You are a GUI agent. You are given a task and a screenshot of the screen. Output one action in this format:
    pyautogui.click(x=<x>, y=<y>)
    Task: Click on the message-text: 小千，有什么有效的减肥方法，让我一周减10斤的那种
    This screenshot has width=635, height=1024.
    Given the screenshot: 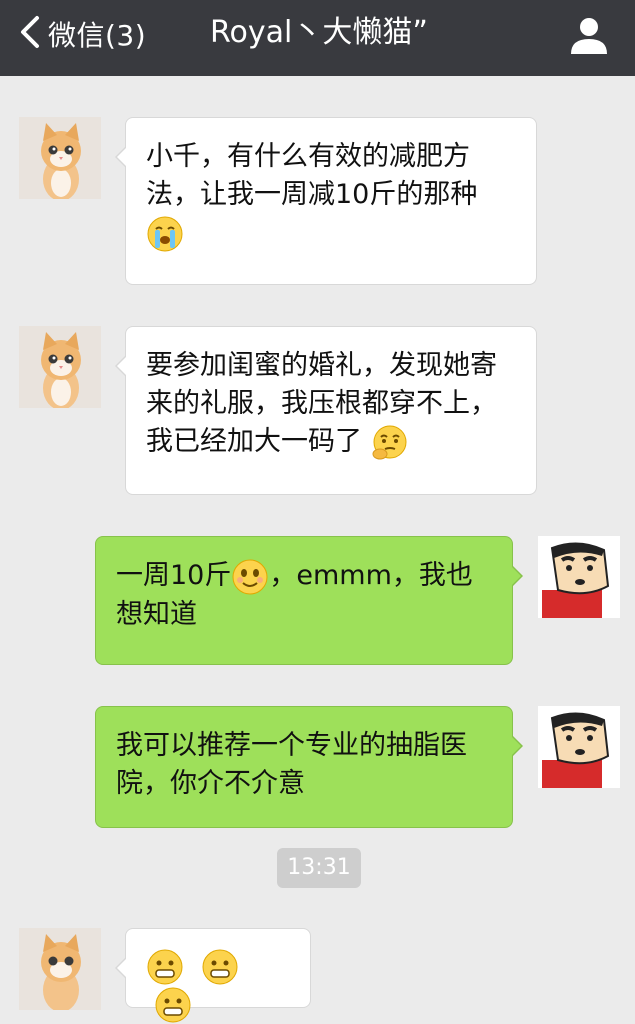 What is the action you would take?
    pyautogui.click(x=312, y=175)
    